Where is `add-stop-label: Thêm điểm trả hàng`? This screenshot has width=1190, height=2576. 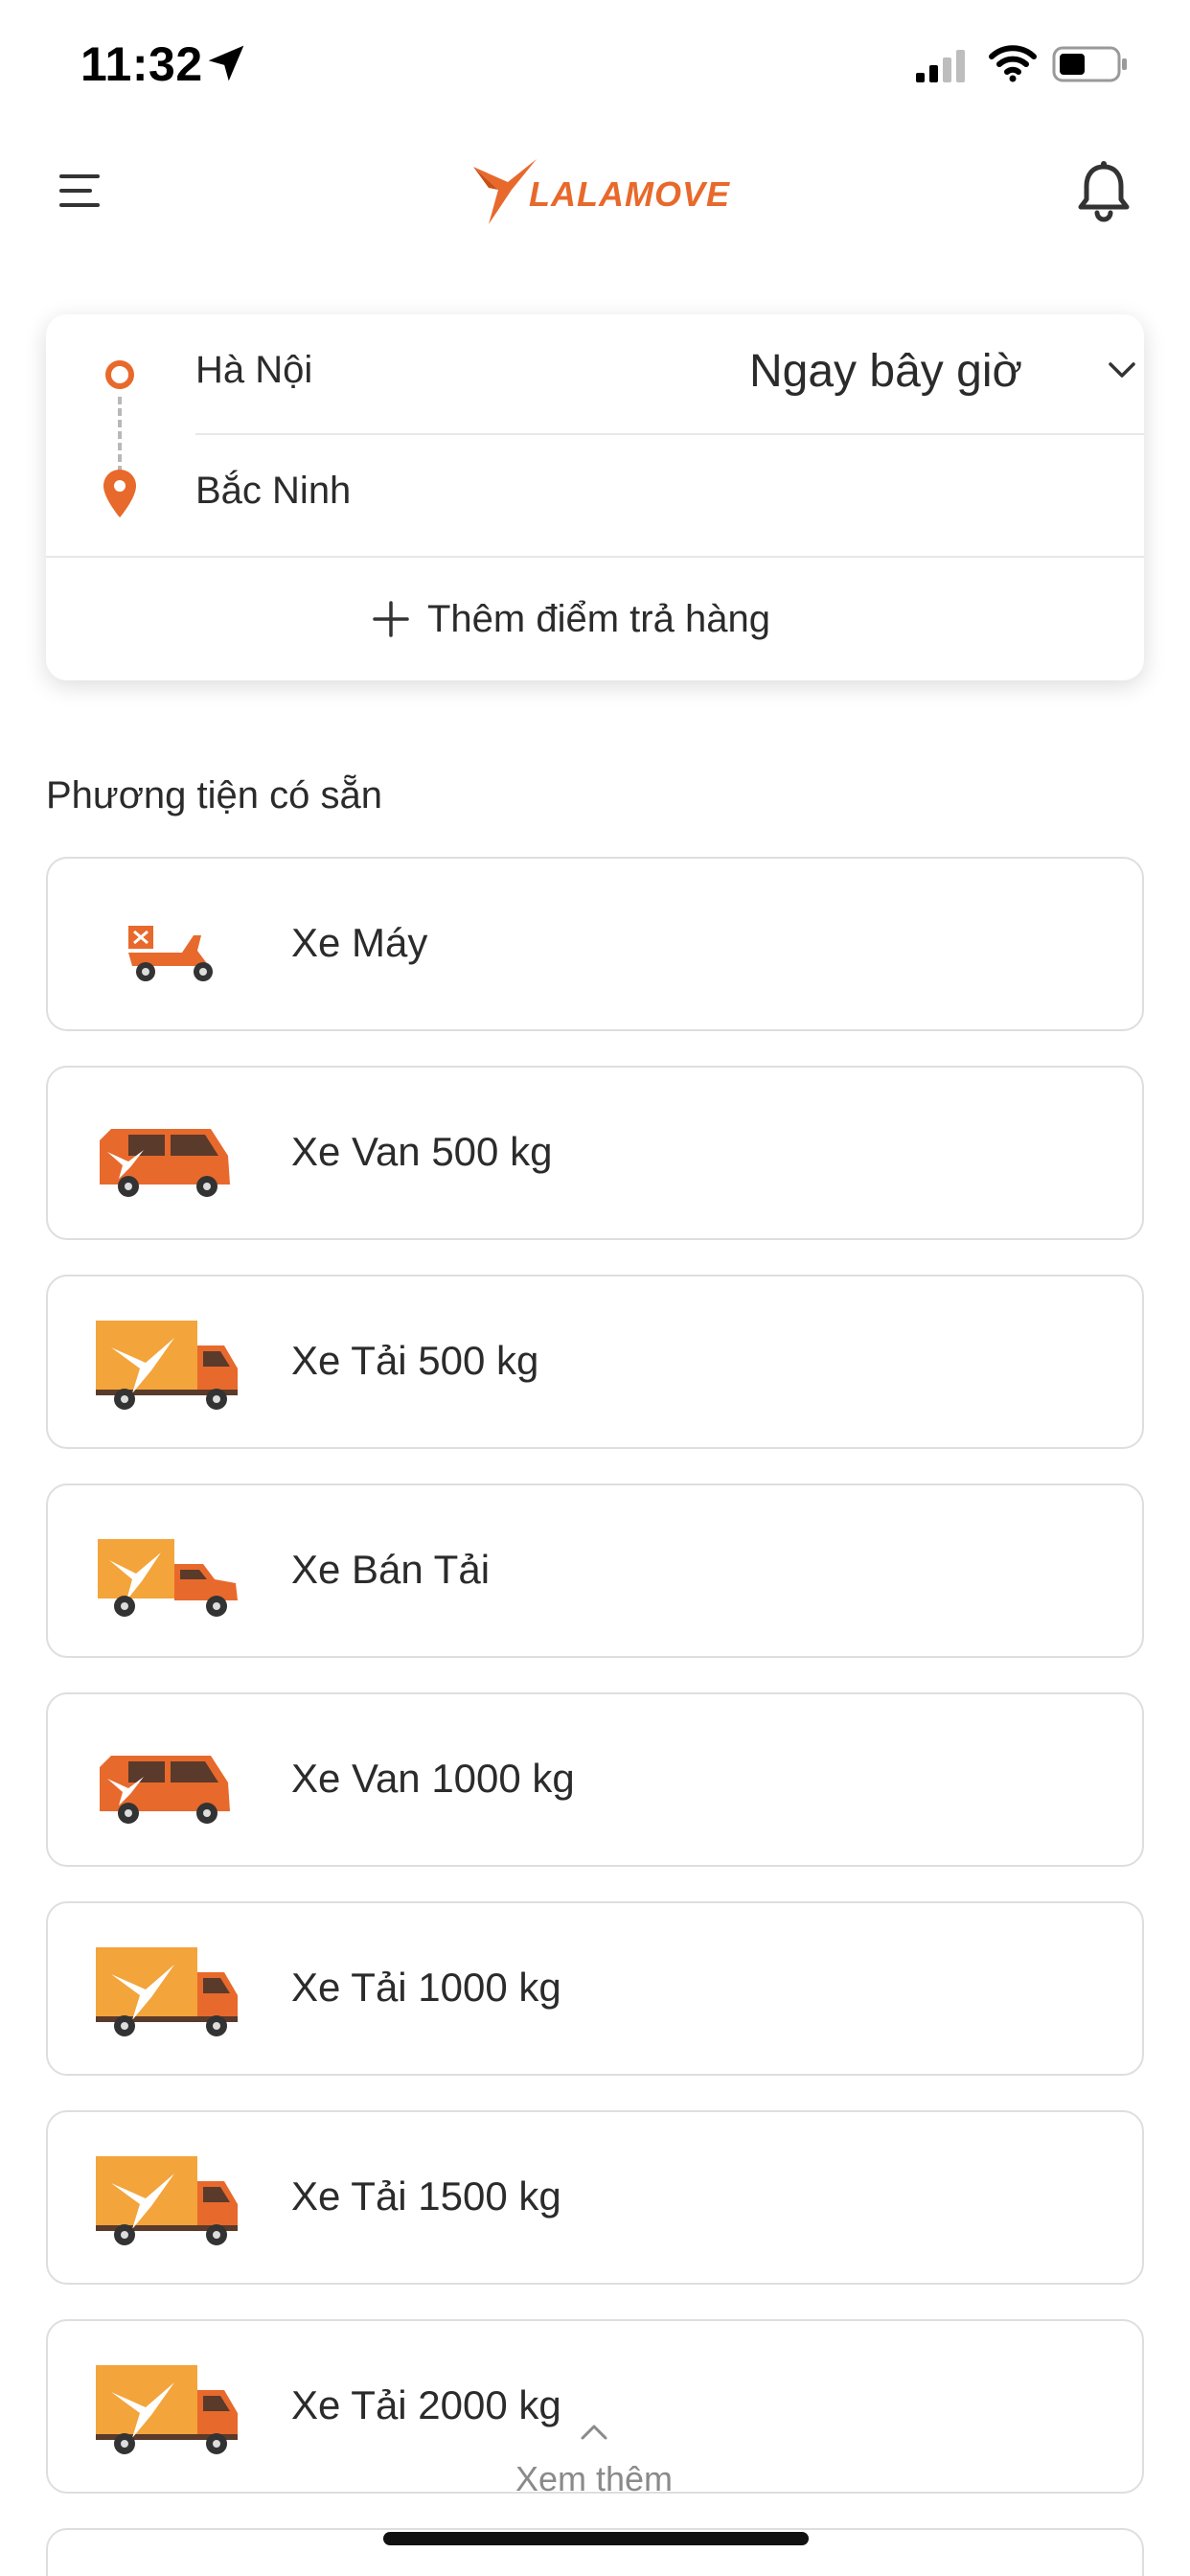
add-stop-label: Thêm điểm trả hàng is located at coordinates (599, 619).